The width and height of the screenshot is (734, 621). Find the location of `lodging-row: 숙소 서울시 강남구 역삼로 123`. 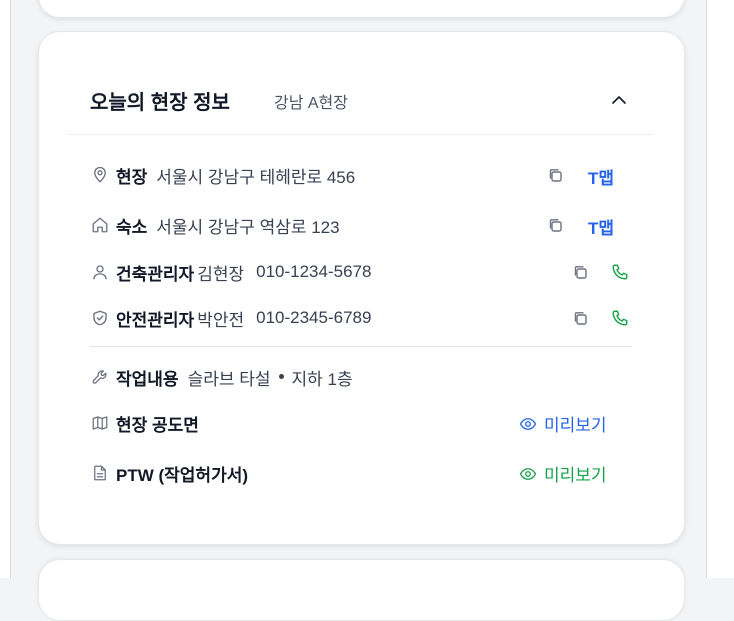

lodging-row: 숙소 서울시 강남구 역삼로 123 is located at coordinates (215, 225).